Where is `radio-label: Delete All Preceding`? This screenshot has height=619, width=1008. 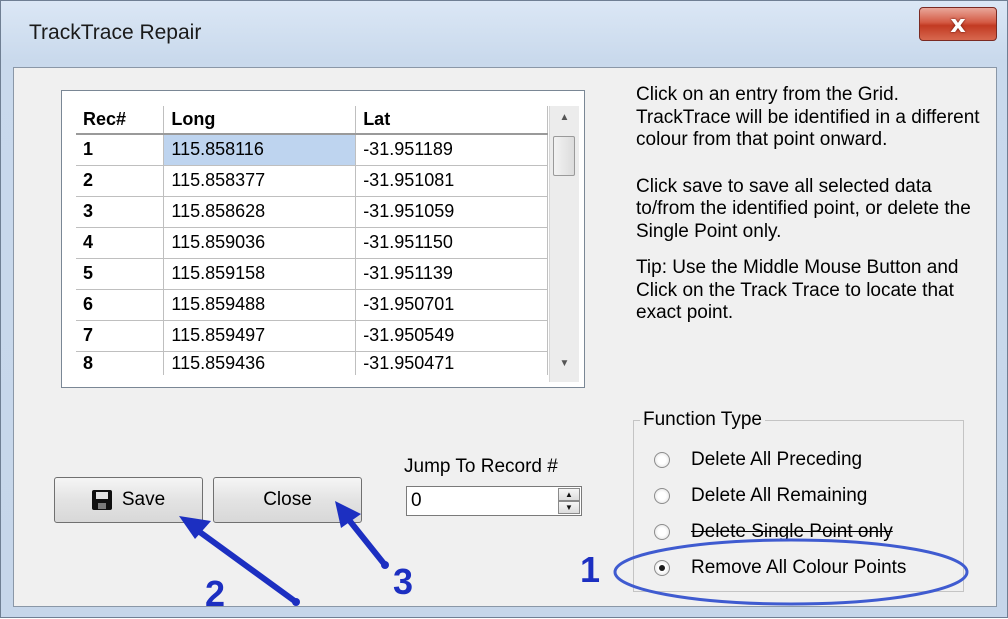
radio-label: Delete All Preceding is located at coordinates (776, 460).